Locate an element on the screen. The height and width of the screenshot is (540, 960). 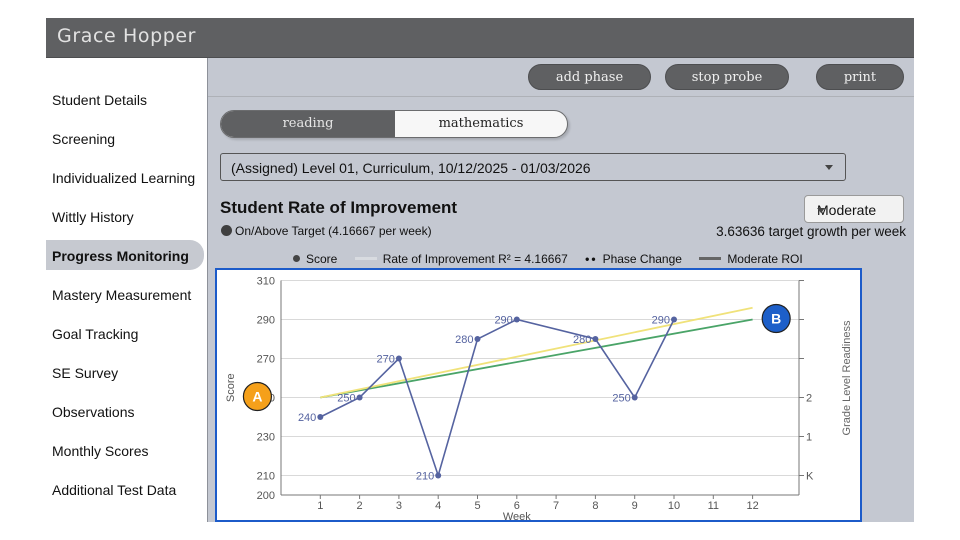
sidebar-item-label: Goal Tracking is located at coordinates (95, 334).